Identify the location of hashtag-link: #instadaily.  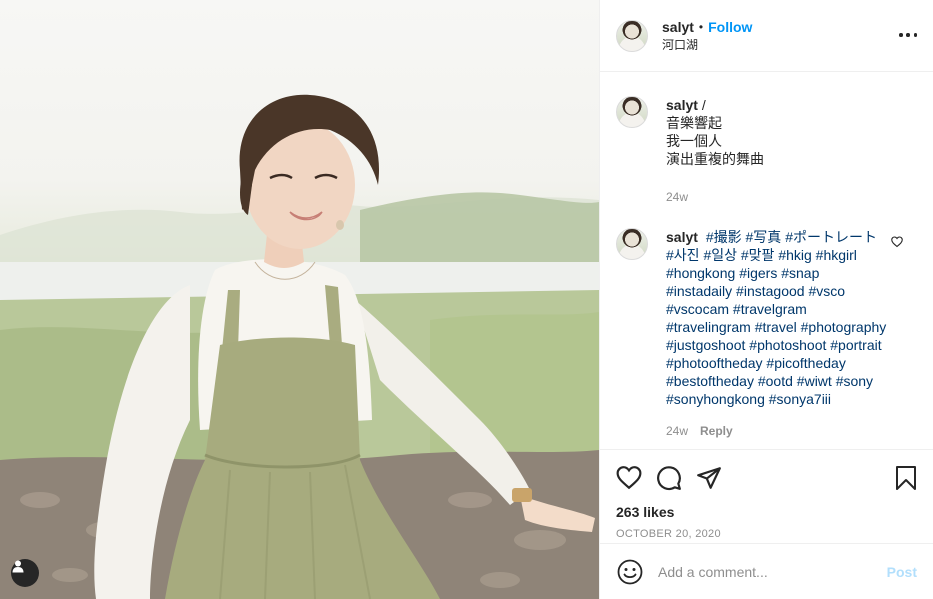
(699, 291).